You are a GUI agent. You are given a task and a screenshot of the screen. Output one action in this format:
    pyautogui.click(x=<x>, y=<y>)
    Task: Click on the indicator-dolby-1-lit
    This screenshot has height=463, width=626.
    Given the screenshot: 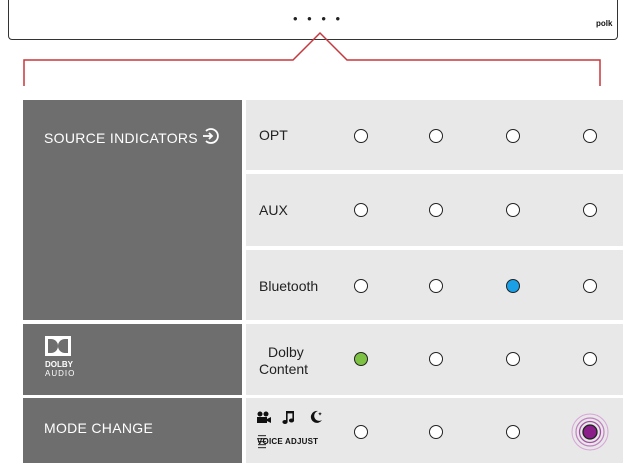 What is the action you would take?
    pyautogui.click(x=361, y=359)
    